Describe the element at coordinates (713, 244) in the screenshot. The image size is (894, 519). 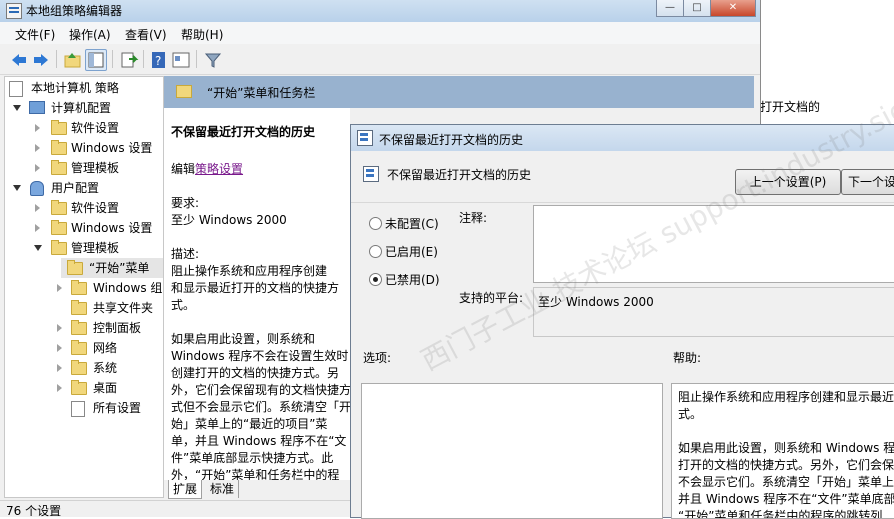
I see `comment-textarea` at that location.